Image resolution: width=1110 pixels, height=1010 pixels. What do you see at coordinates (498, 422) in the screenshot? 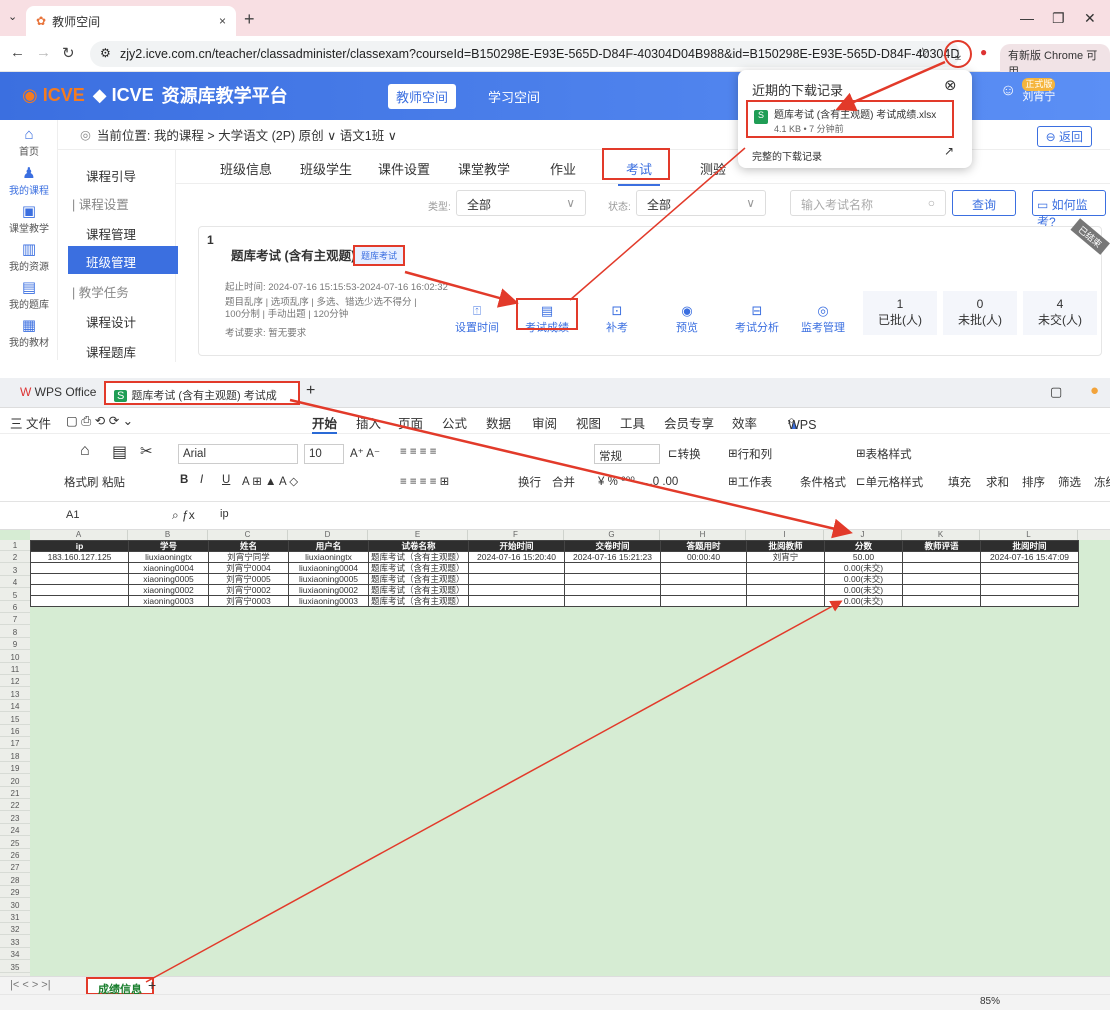
I see `menu-data: 数据` at bounding box center [498, 422].